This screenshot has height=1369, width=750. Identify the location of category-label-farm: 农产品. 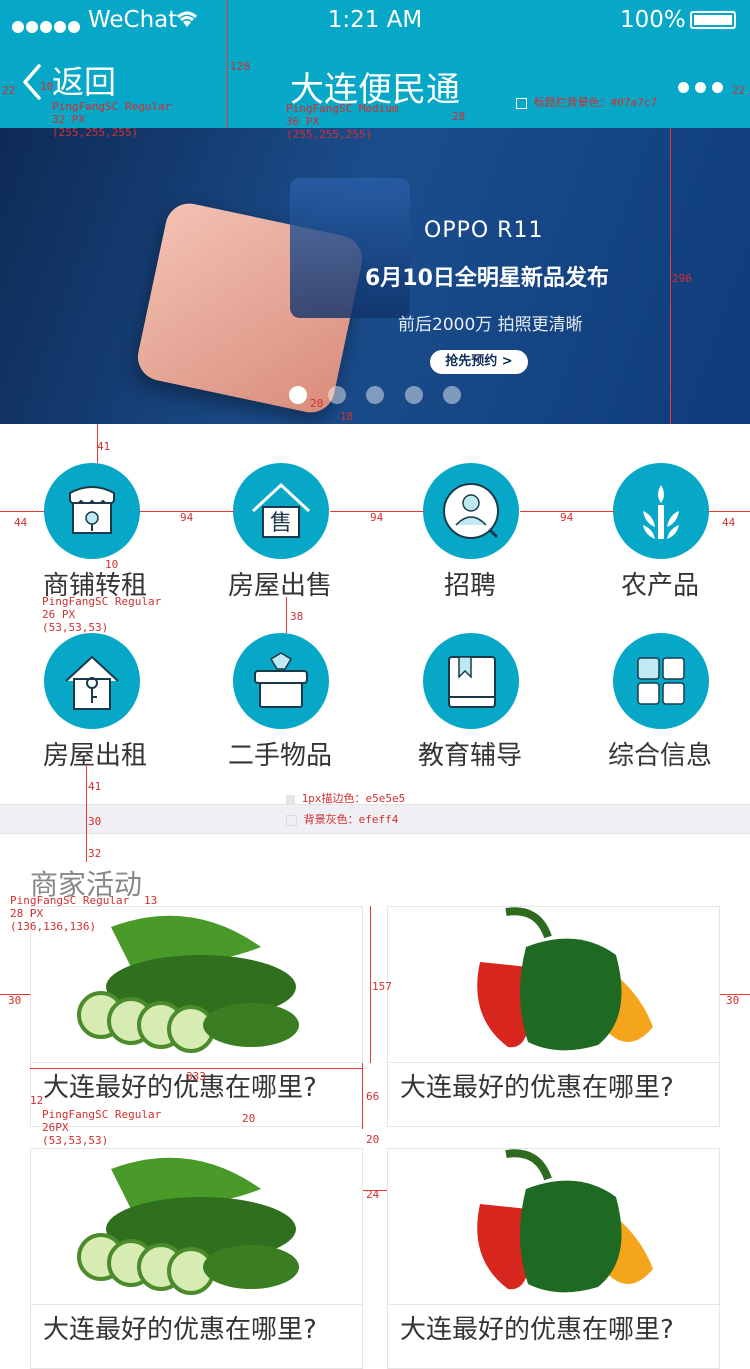
(659, 586).